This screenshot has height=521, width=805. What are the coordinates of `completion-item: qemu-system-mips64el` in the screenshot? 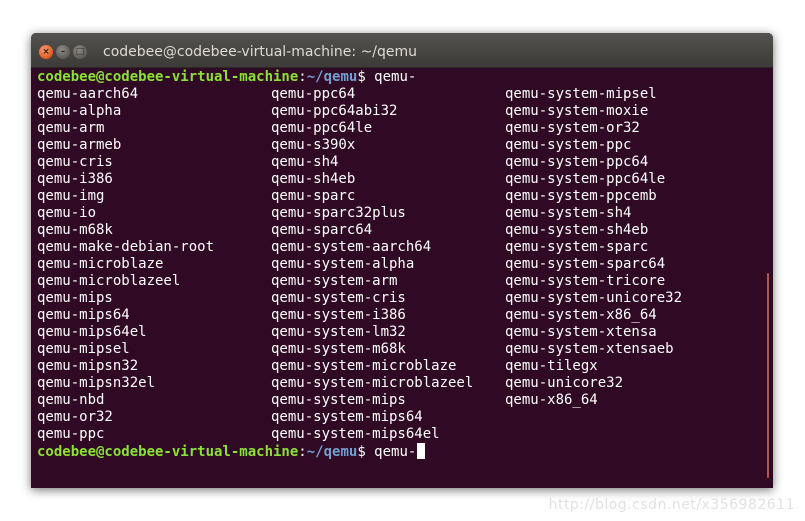 It's located at (355, 434).